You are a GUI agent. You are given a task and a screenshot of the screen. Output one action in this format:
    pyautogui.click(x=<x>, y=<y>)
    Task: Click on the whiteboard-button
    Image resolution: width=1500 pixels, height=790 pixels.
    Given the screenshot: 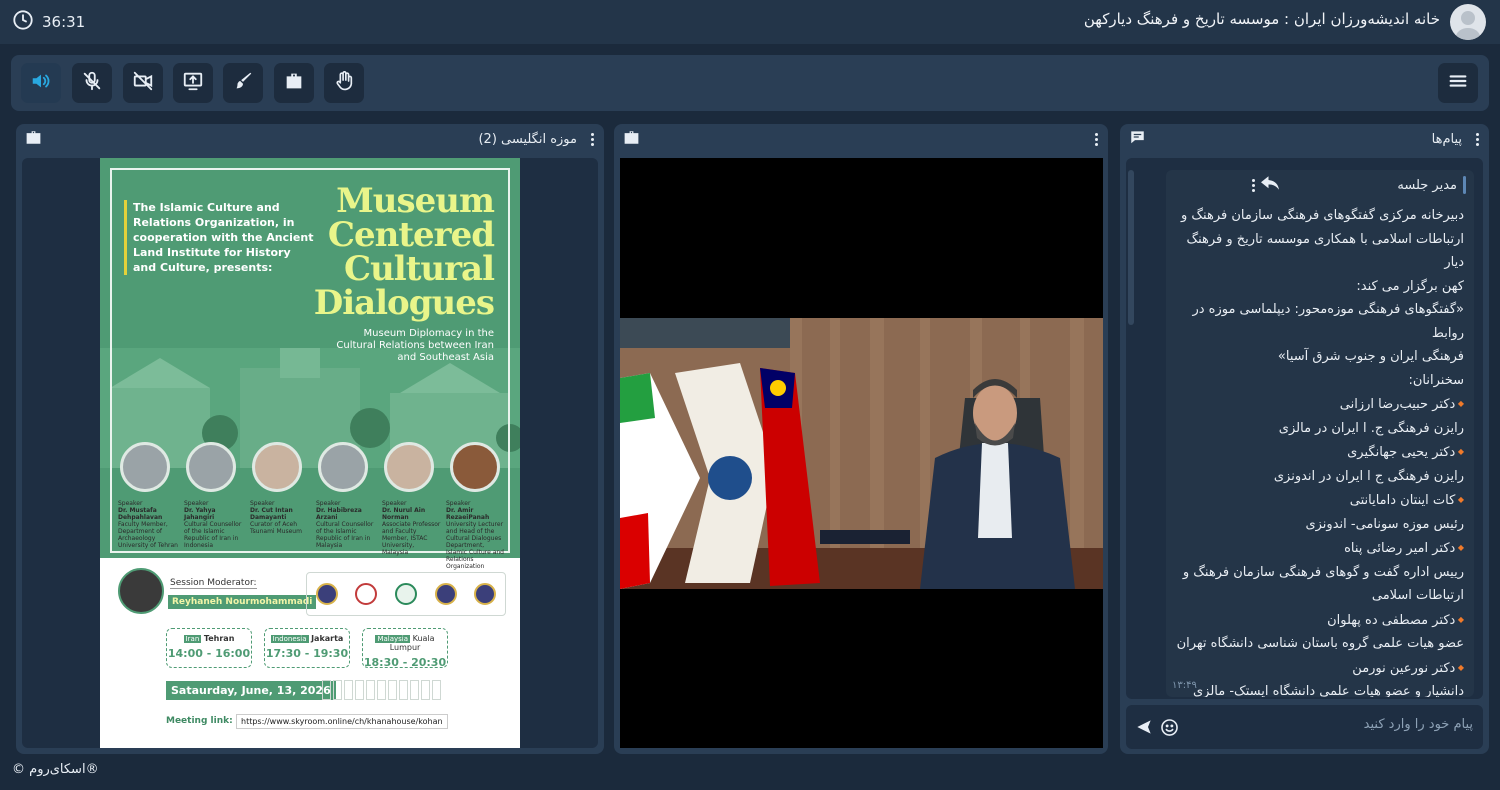 What is the action you would take?
    pyautogui.click(x=243, y=83)
    